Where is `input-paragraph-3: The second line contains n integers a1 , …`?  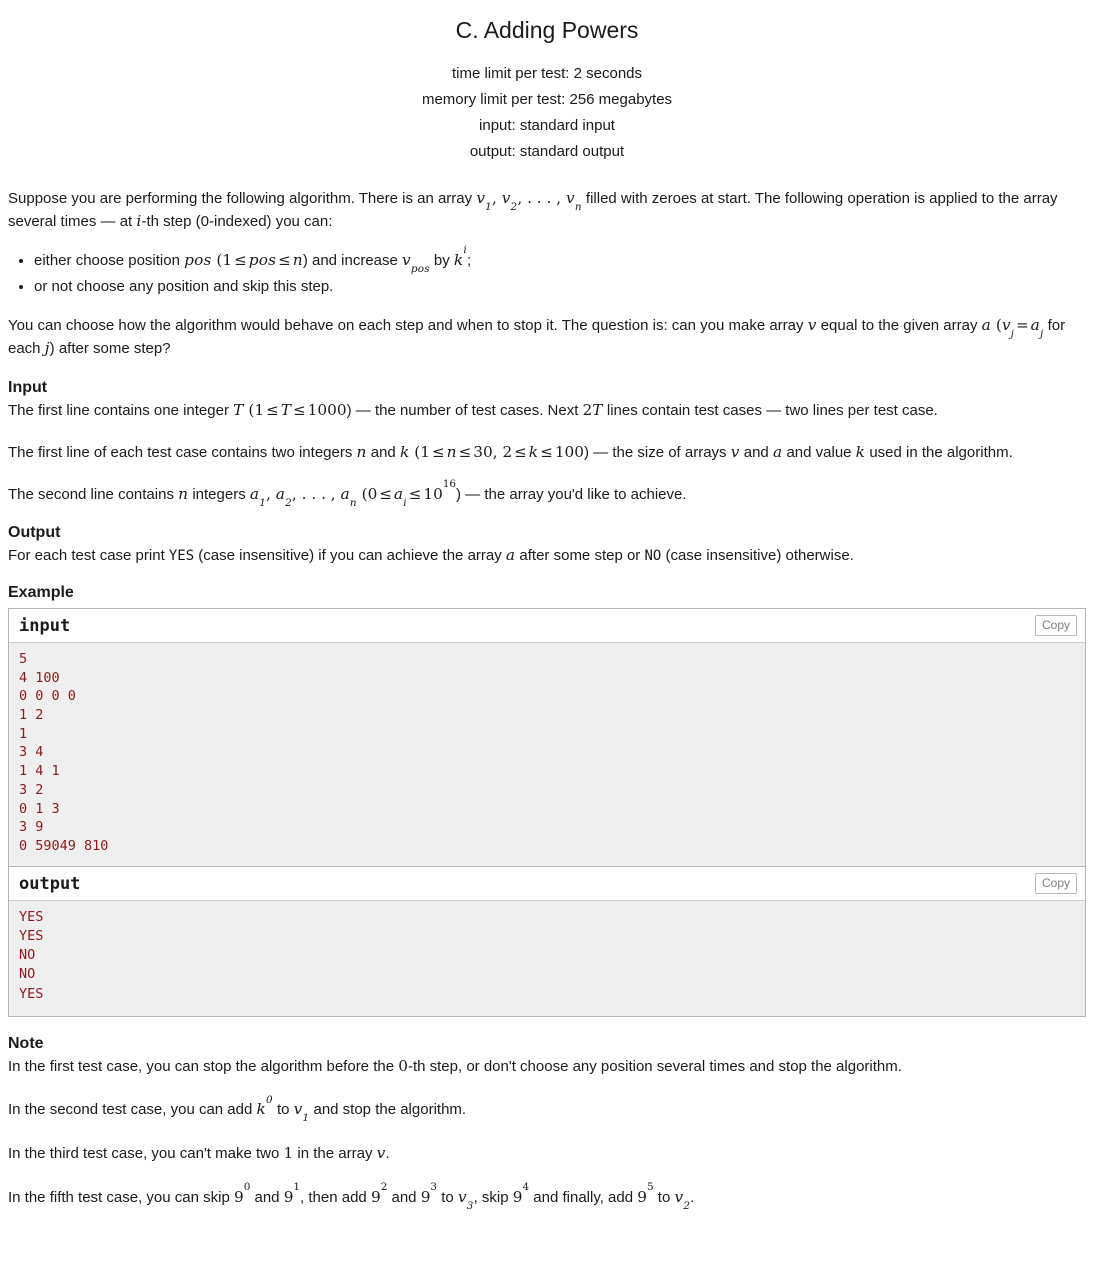 input-paragraph-3: The second line contains n integers a1 , … is located at coordinates (547, 493).